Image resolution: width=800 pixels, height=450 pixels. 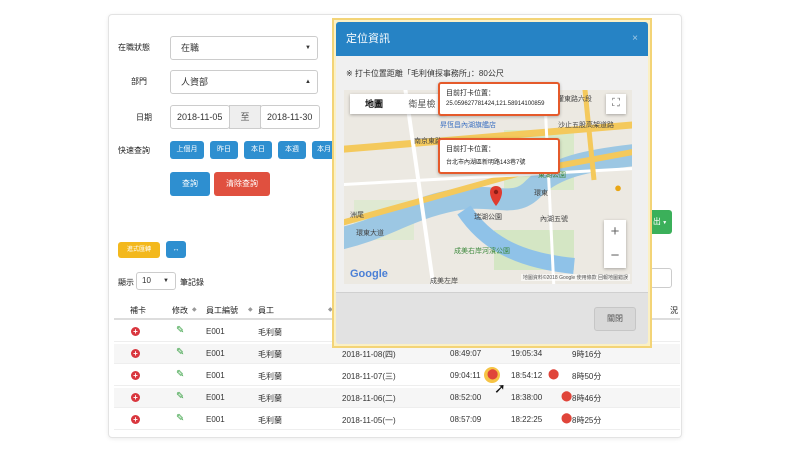 What do you see at coordinates (661, 278) in the screenshot?
I see `table-search-input` at bounding box center [661, 278].